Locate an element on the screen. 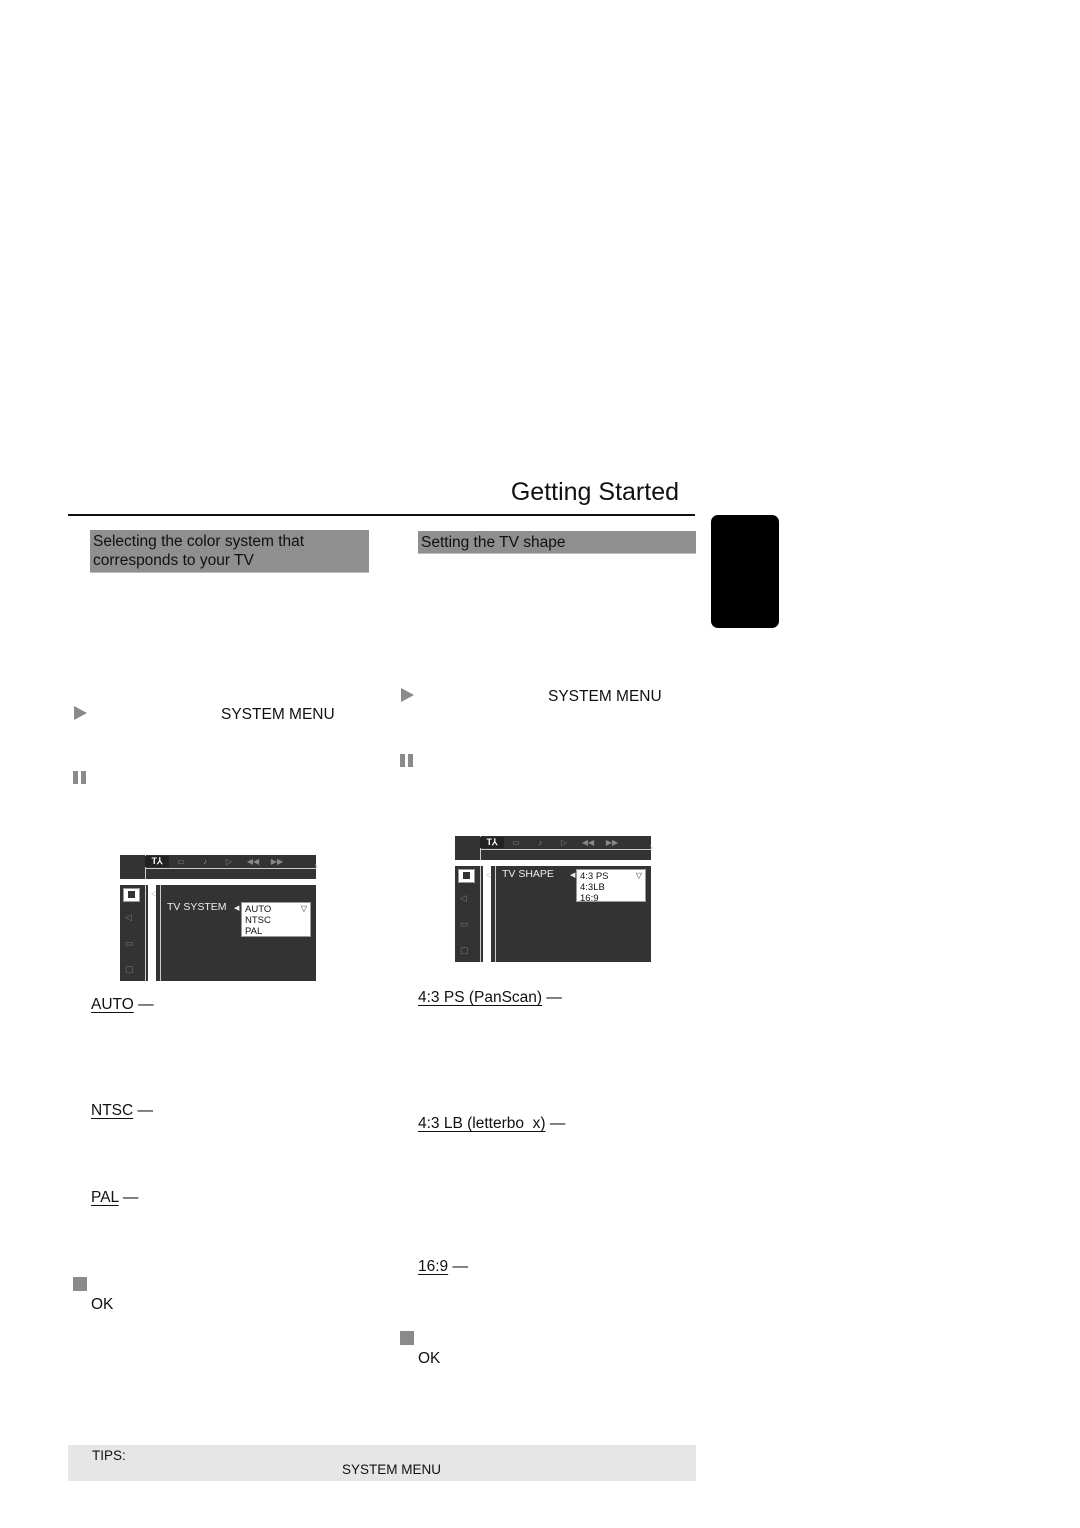 The image size is (1080, 1528). language-side-tab is located at coordinates (745, 571).